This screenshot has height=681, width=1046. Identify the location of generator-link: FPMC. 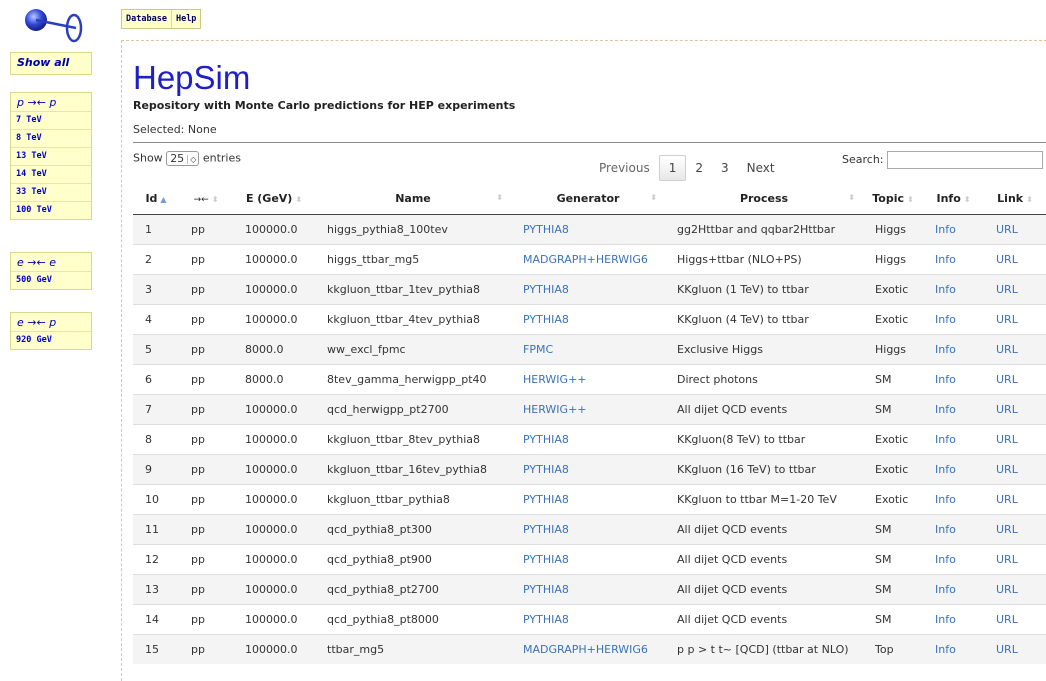
(538, 349).